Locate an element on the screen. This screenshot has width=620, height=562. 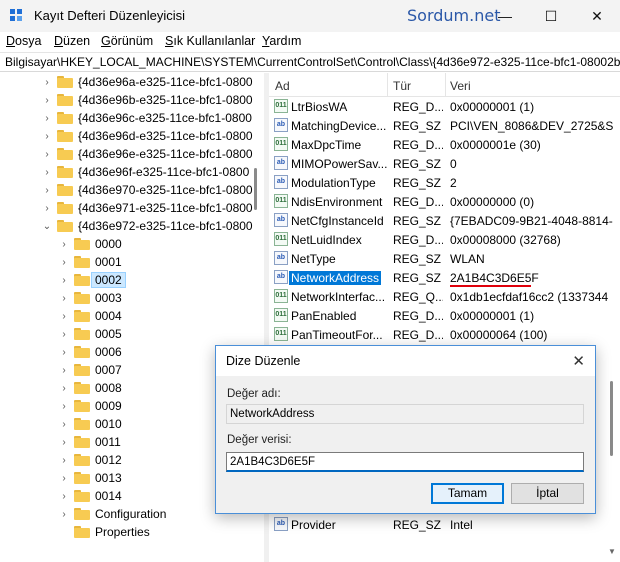
maximize-button: ☐ is located at coordinates (551, 16).